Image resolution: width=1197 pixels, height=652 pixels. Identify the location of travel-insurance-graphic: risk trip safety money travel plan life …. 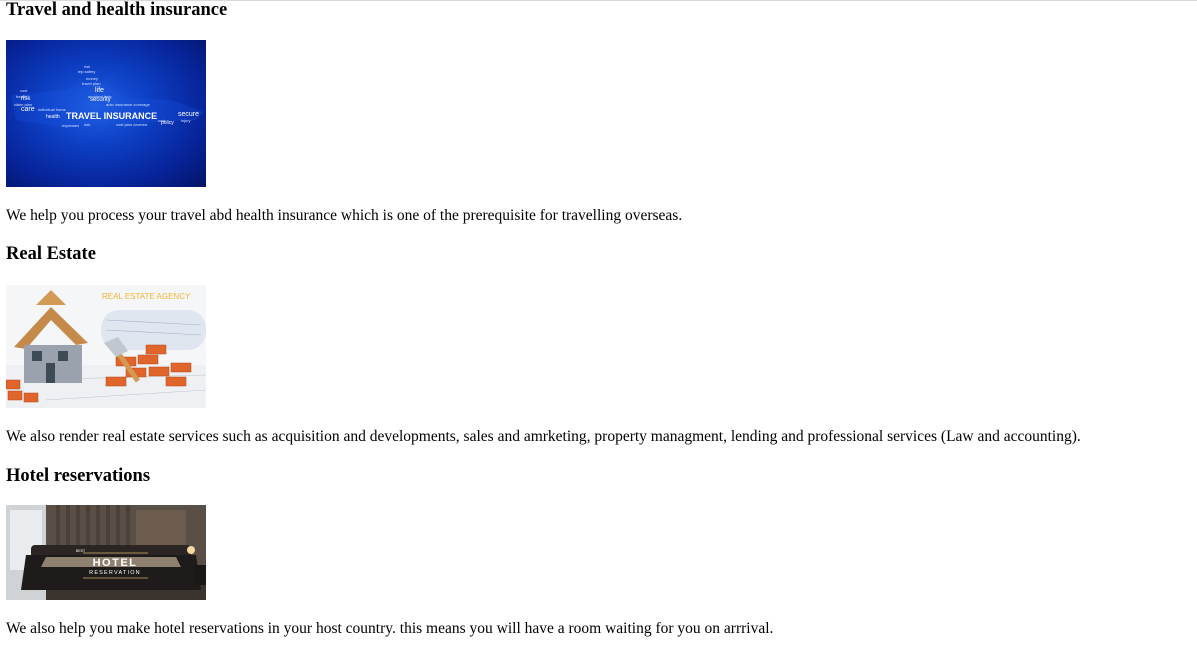
(107, 96).